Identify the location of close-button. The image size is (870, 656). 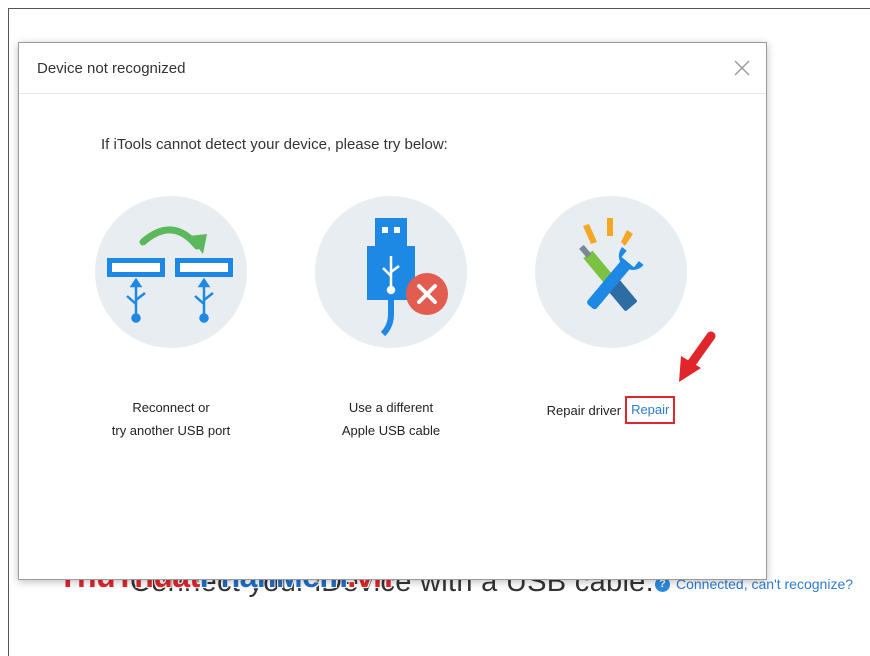
(742, 68).